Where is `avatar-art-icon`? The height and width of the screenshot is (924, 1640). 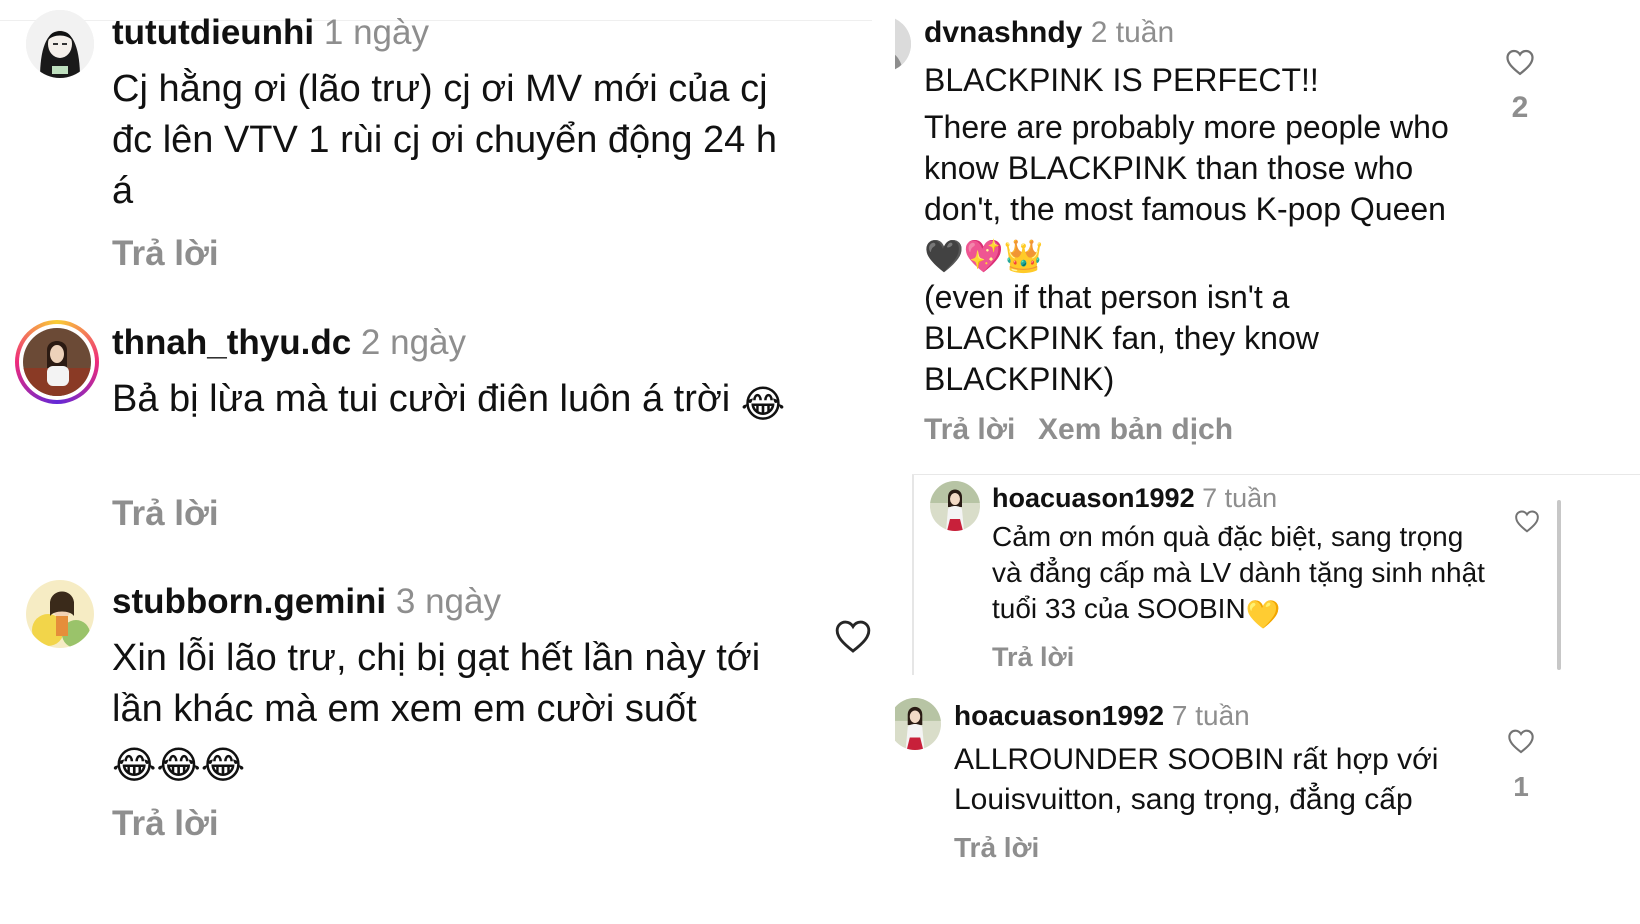 avatar-art-icon is located at coordinates (60, 614).